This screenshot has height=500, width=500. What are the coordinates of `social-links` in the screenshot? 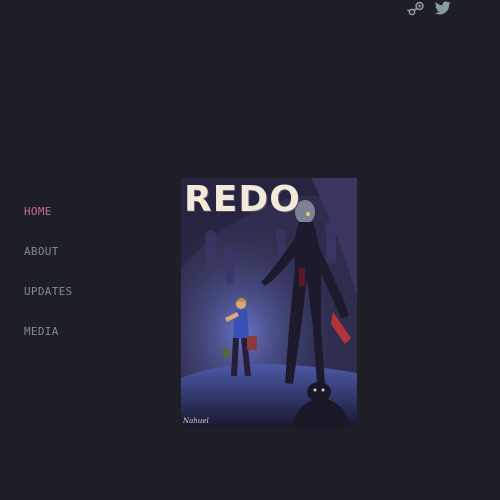 It's located at (430, 9).